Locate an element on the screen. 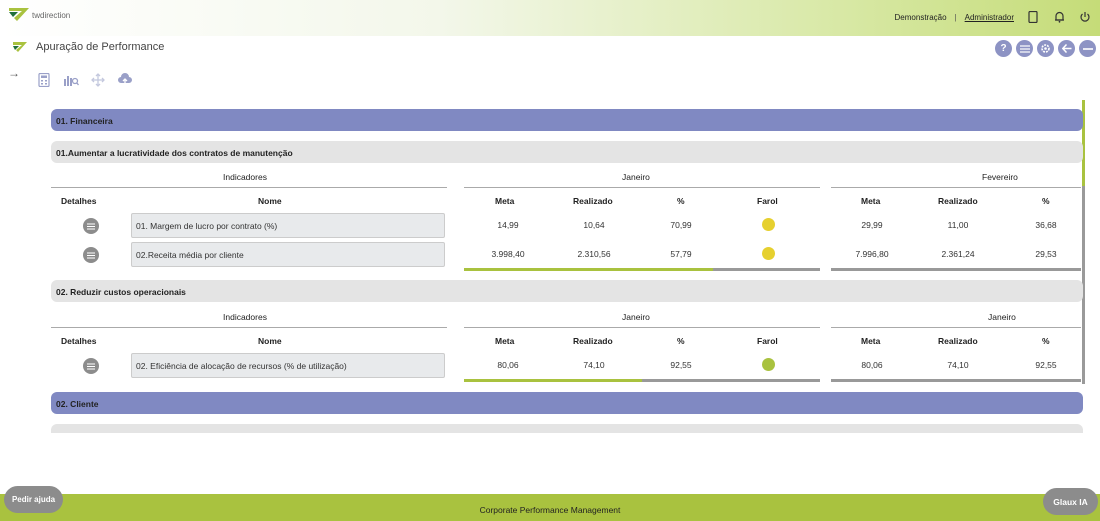 The height and width of the screenshot is (521, 1100). pct-value: 36,68 is located at coordinates (1046, 225).